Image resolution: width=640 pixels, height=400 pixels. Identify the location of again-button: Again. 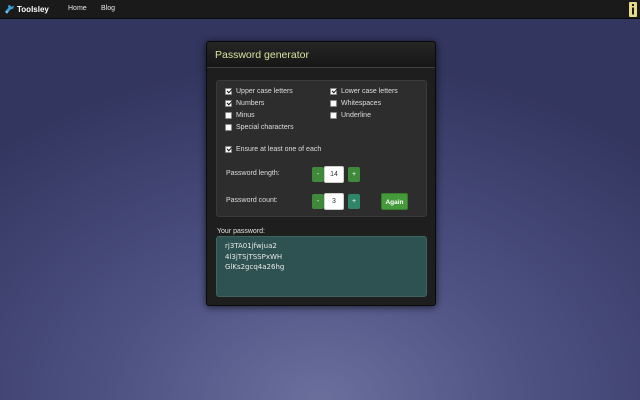
(394, 201).